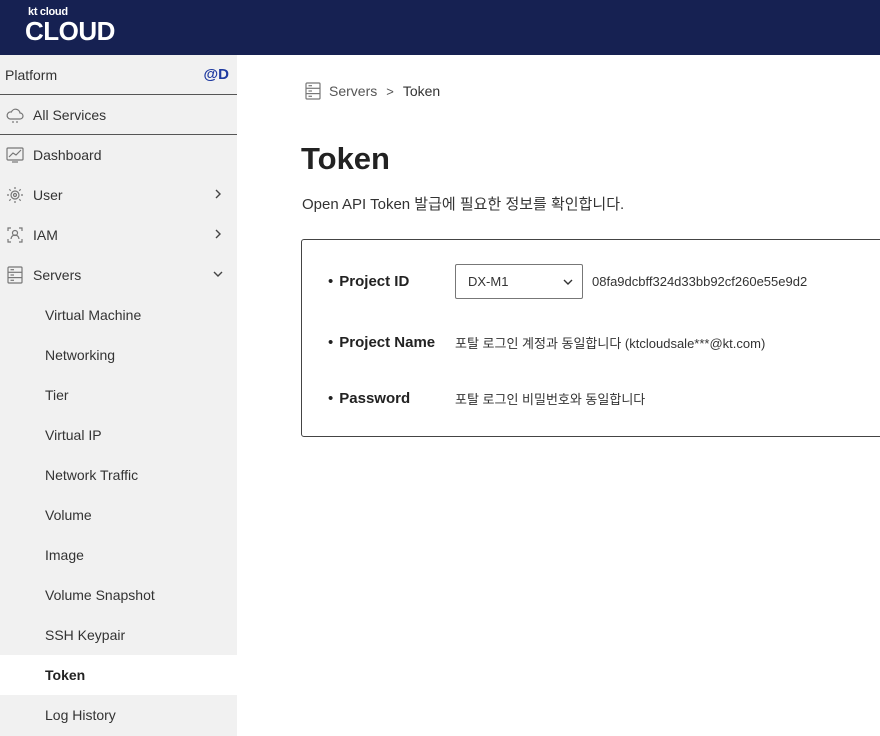 The height and width of the screenshot is (736, 880). What do you see at coordinates (16, 235) in the screenshot?
I see `iam-icon` at bounding box center [16, 235].